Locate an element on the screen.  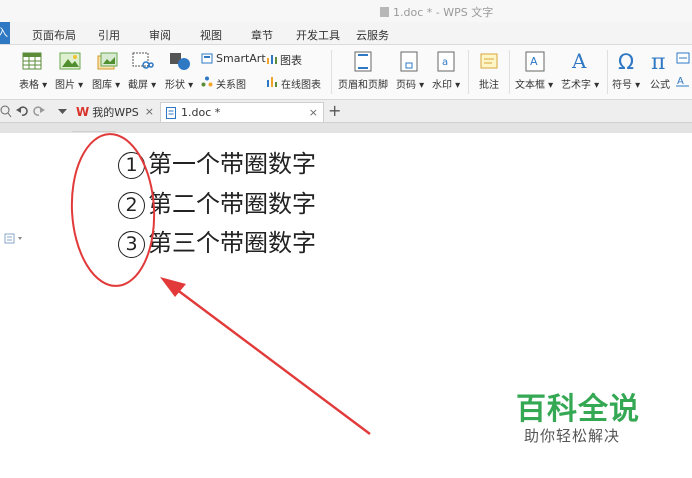
tab-developer: 开发工具 is located at coordinates (318, 35).